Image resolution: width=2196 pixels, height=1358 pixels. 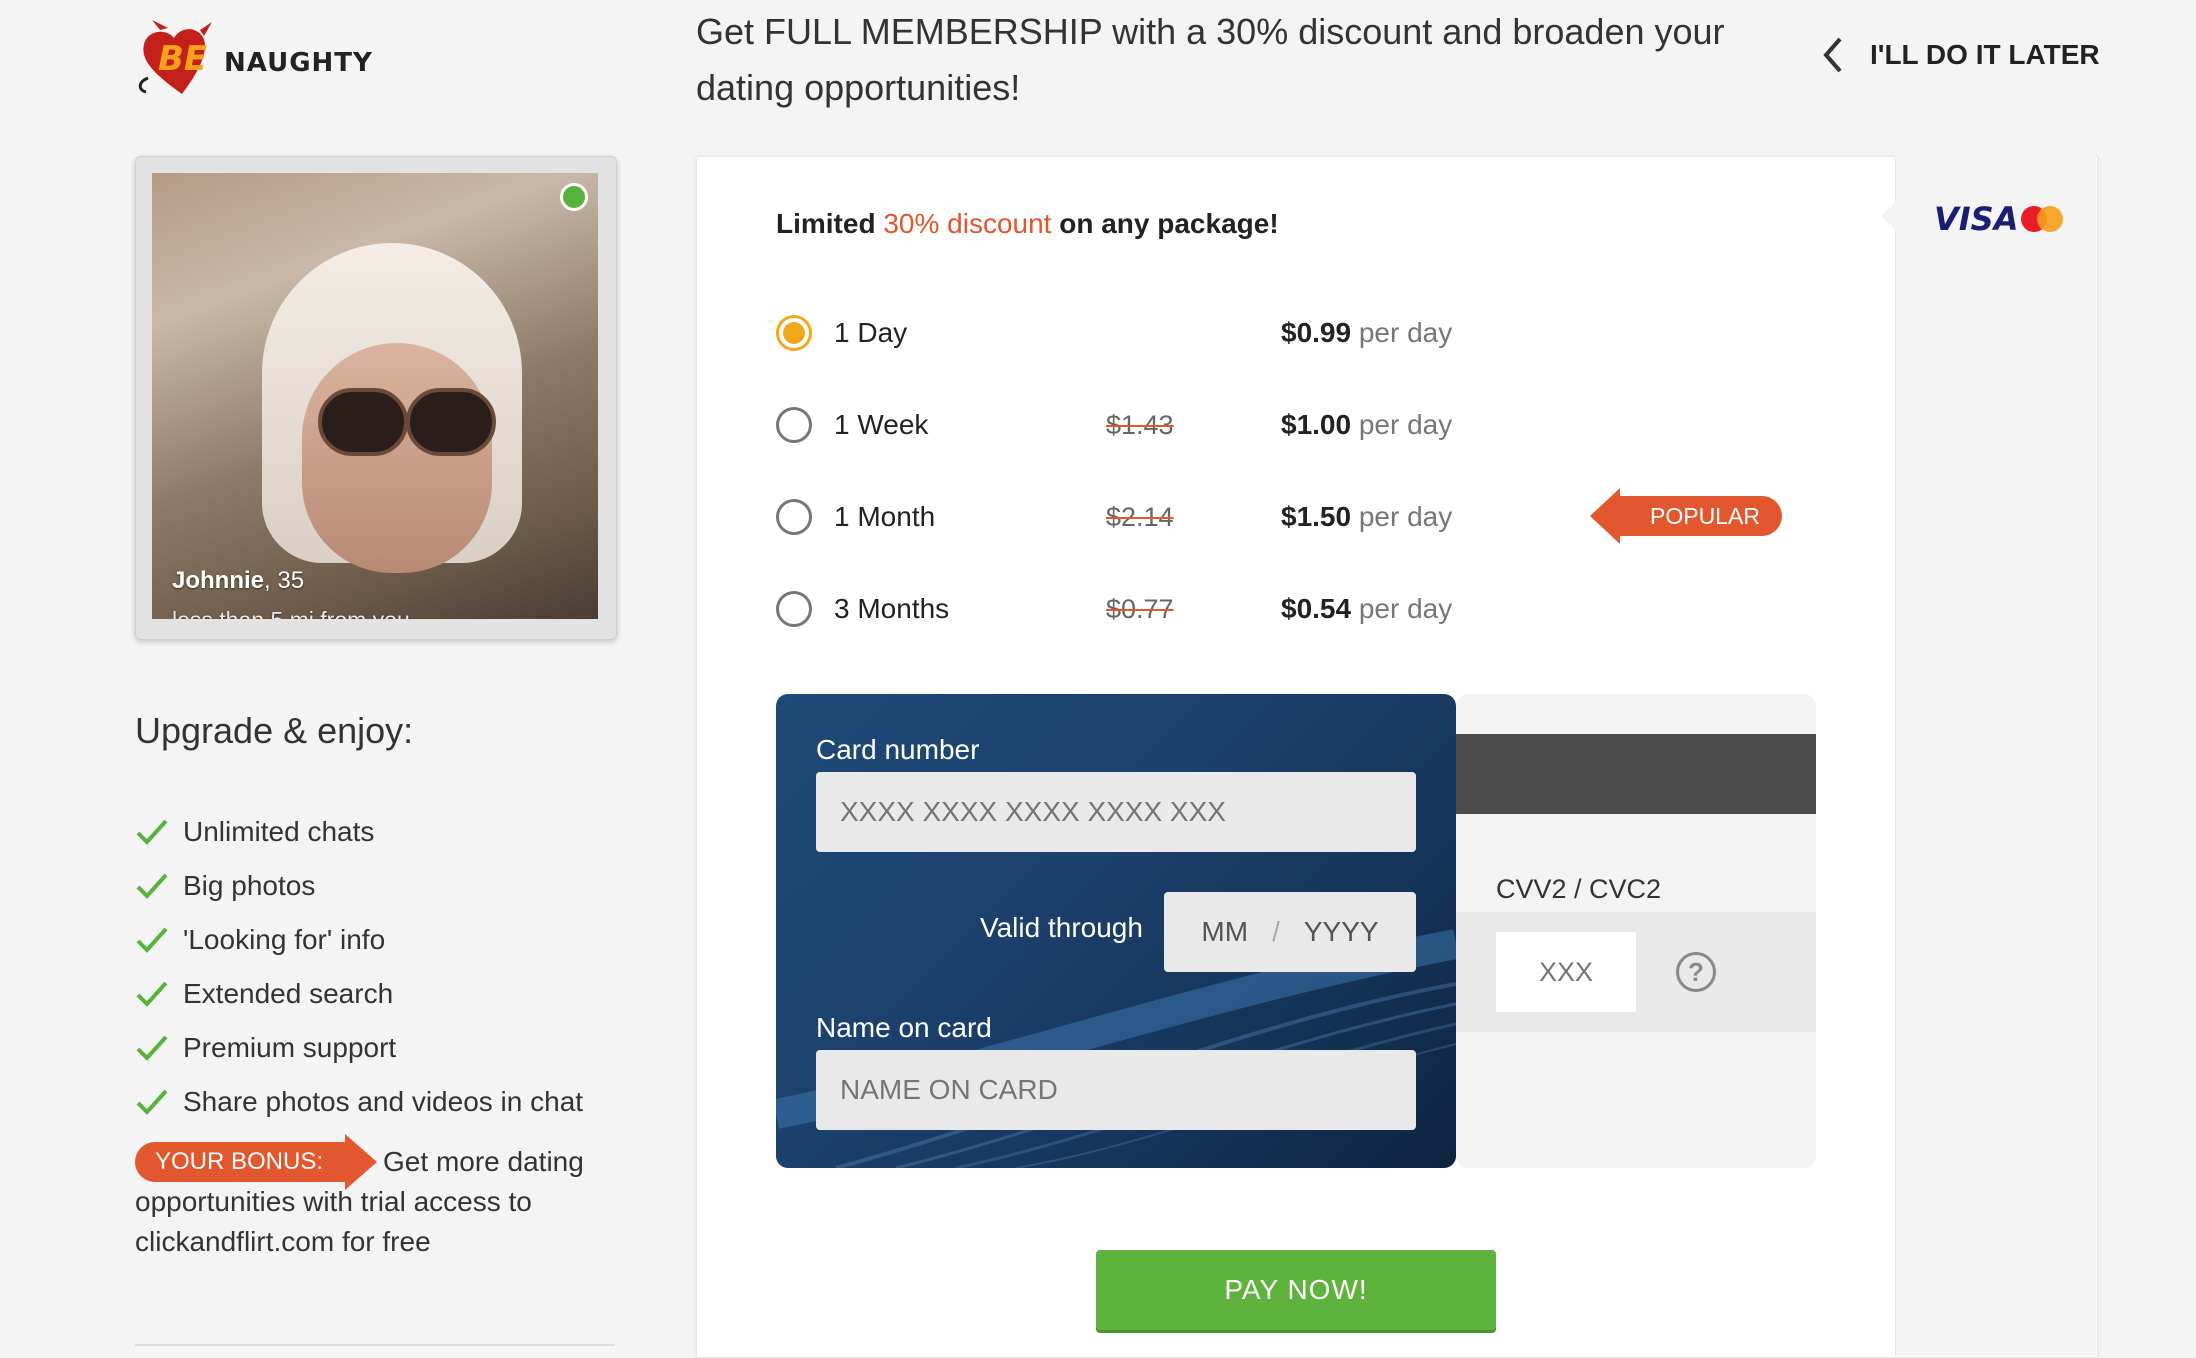 What do you see at coordinates (1276, 609) in the screenshot?
I see `plan-option-3-months: 3 Months $0.77 $0.54 per day` at bounding box center [1276, 609].